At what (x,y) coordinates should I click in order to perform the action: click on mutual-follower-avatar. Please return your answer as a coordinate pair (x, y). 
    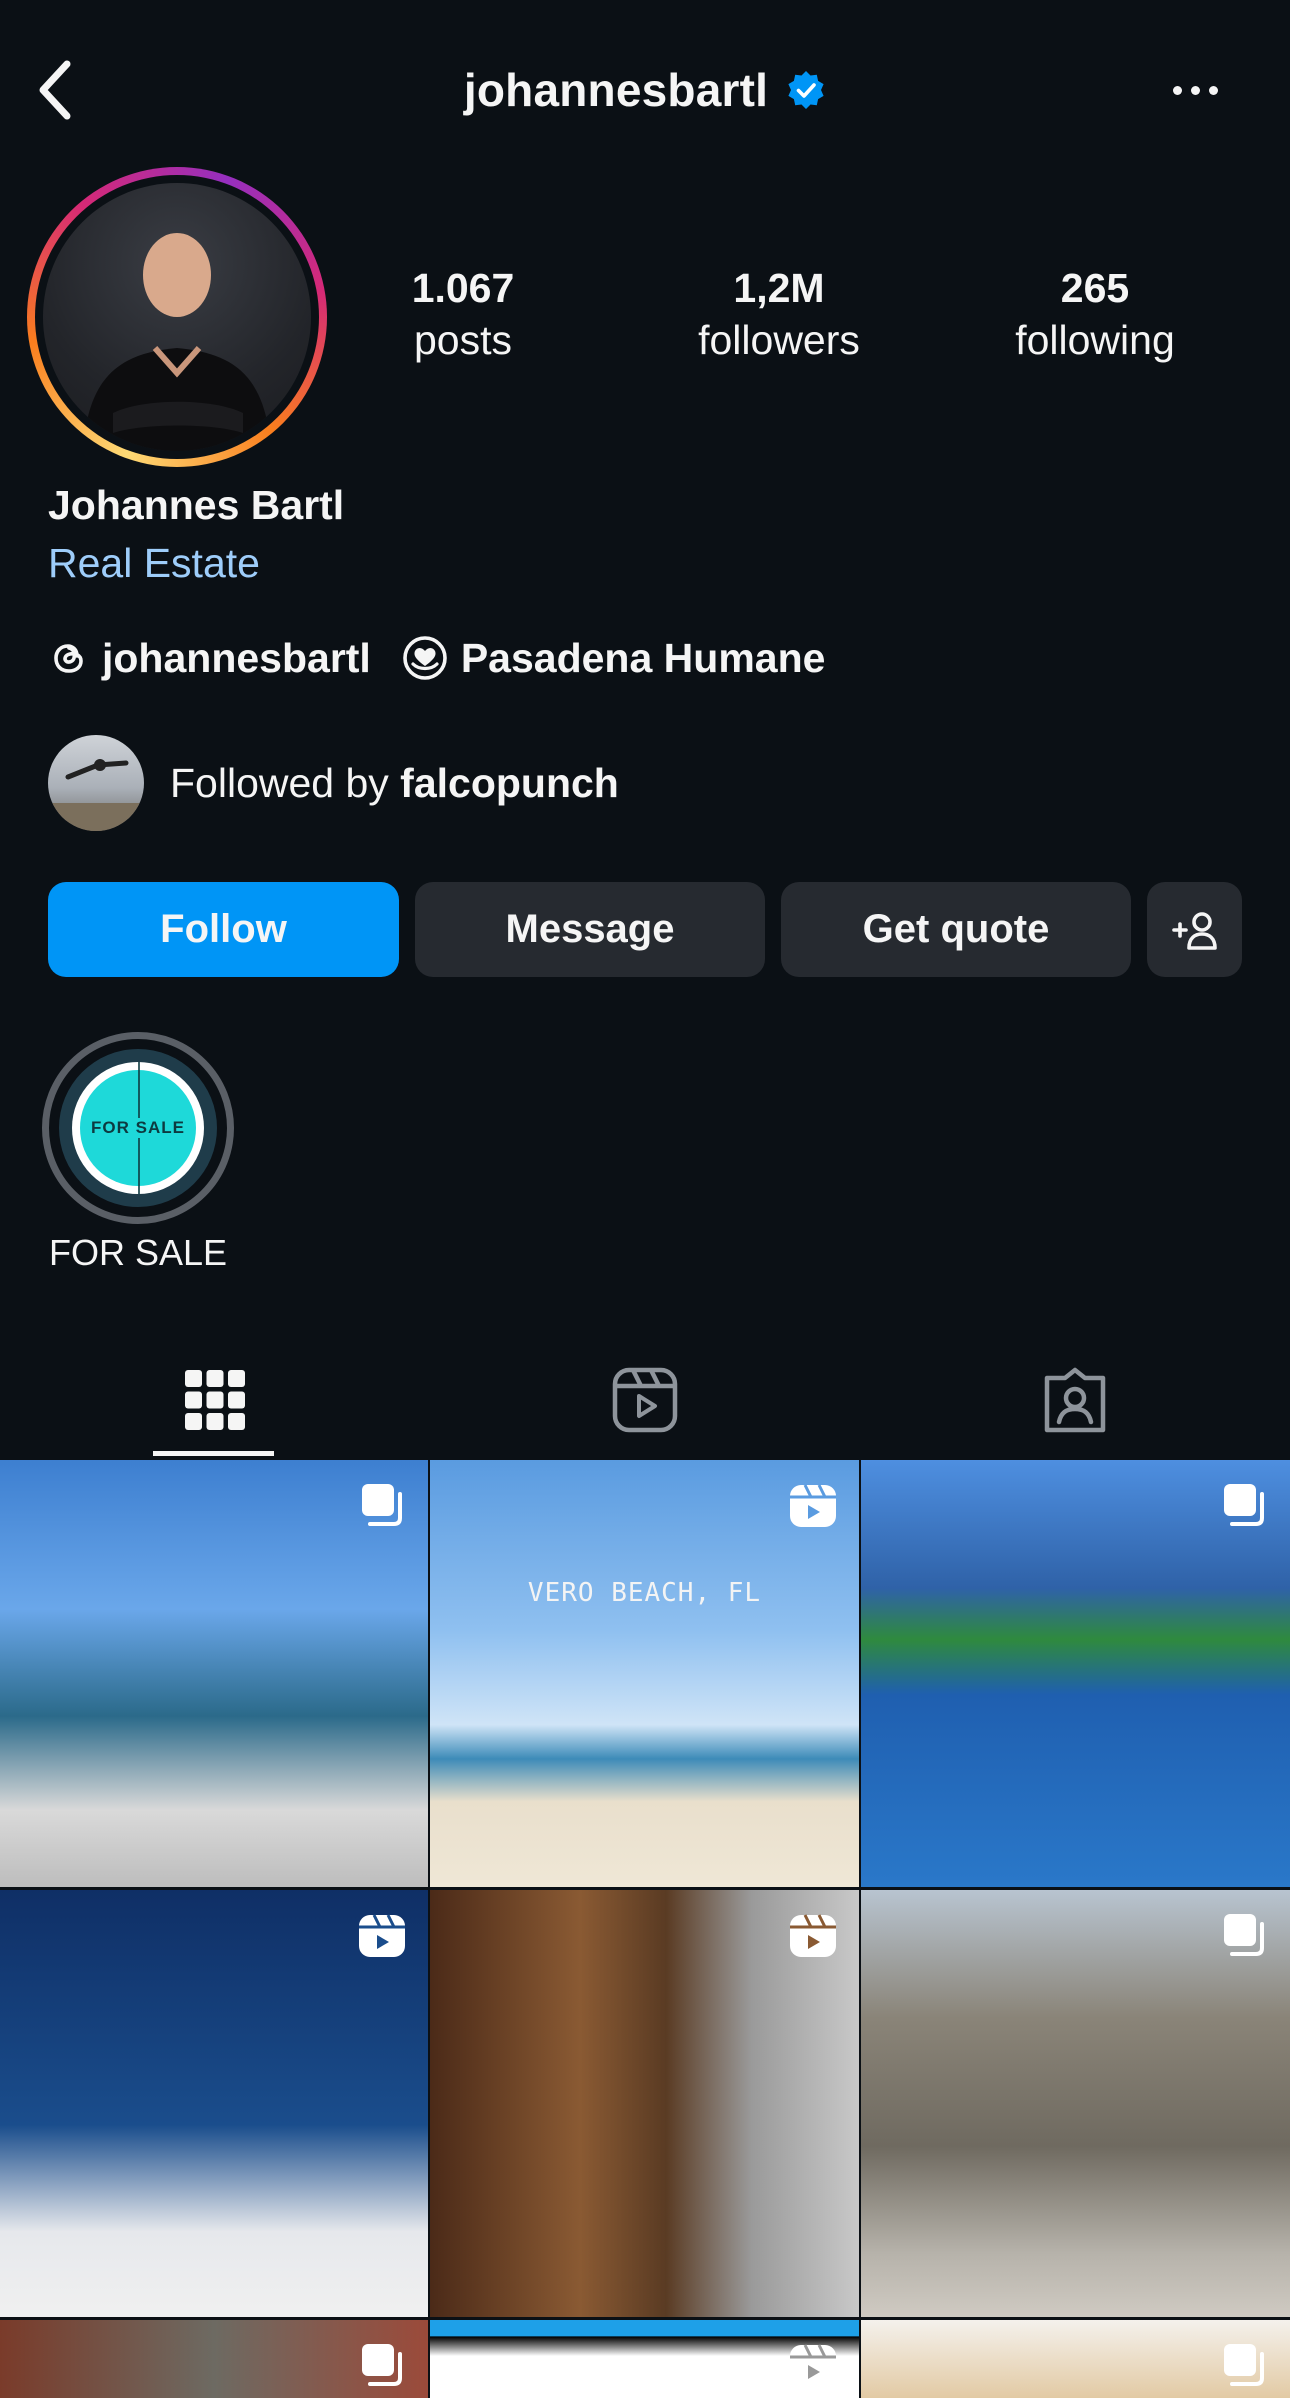
    Looking at the image, I should click on (96, 783).